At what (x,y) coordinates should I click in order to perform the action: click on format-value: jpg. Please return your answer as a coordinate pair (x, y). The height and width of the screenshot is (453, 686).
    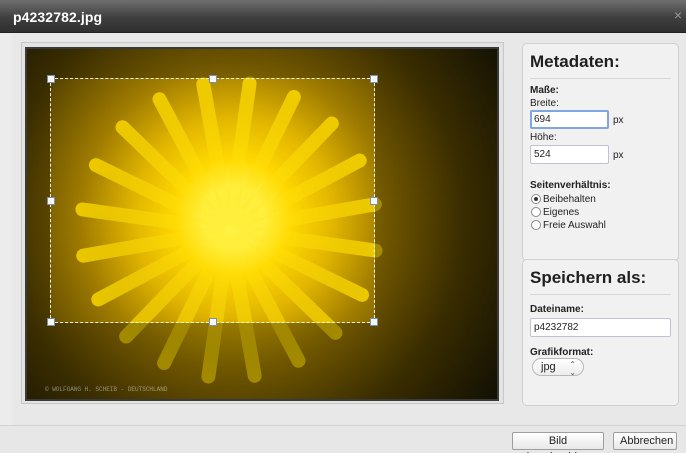
    Looking at the image, I should click on (548, 367).